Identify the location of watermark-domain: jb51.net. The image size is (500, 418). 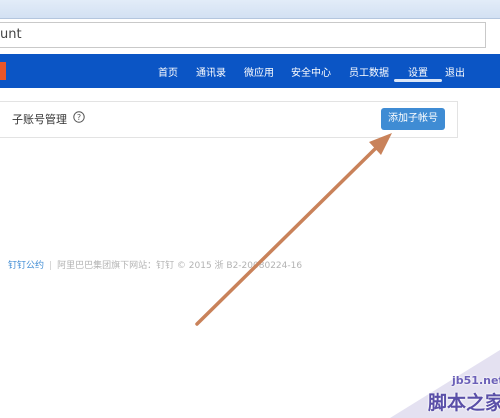
(476, 380).